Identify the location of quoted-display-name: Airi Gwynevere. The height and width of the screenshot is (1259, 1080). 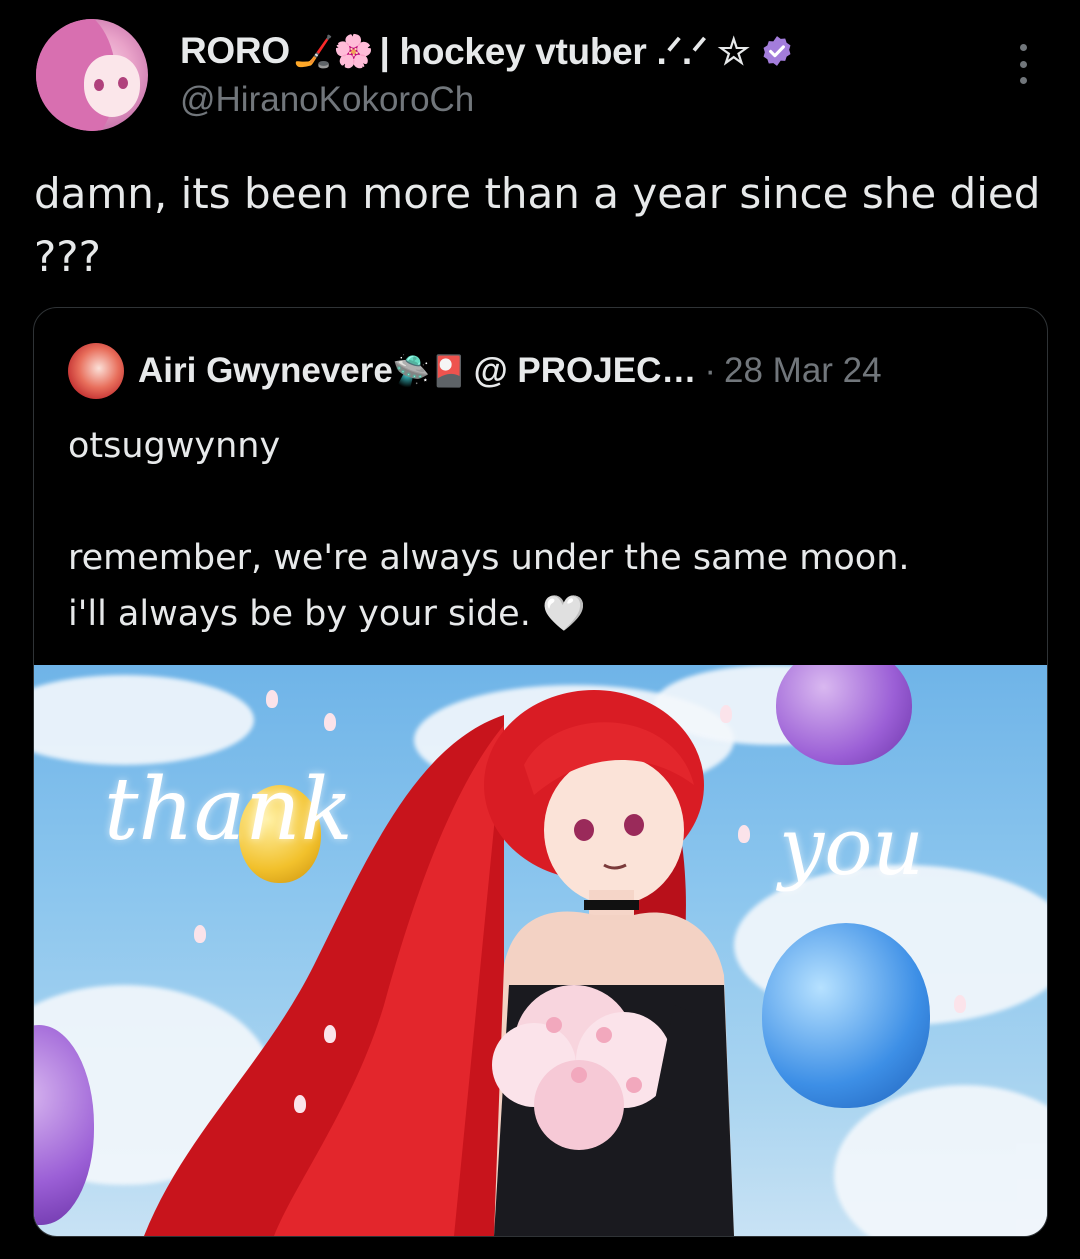
(265, 371).